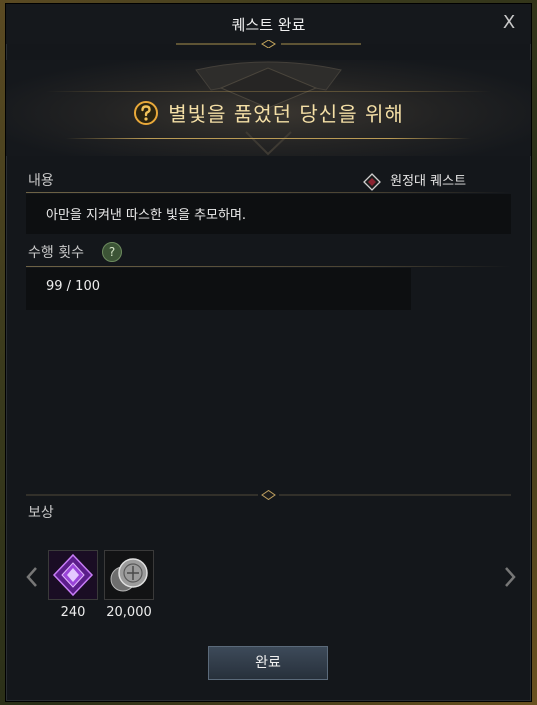 This screenshot has height=705, width=537. I want to click on quest-title: 별빛을 품었던 당신을 위해, so click(286, 114).